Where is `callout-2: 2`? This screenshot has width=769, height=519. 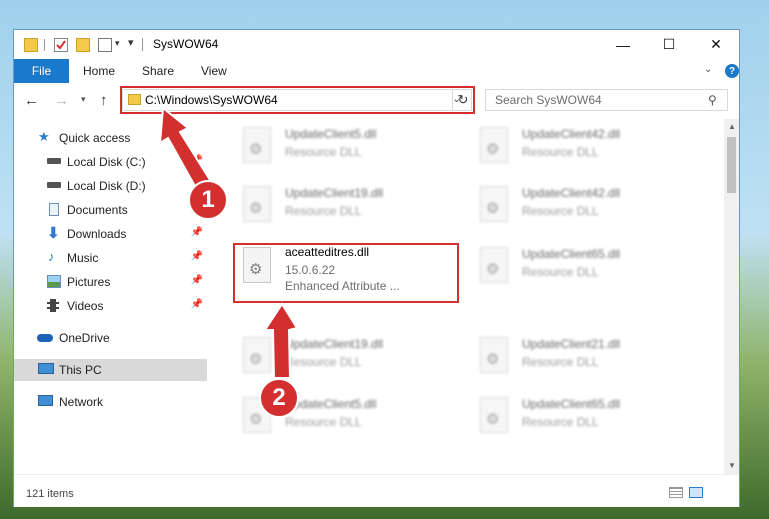
callout-2: 2 is located at coordinates (279, 398).